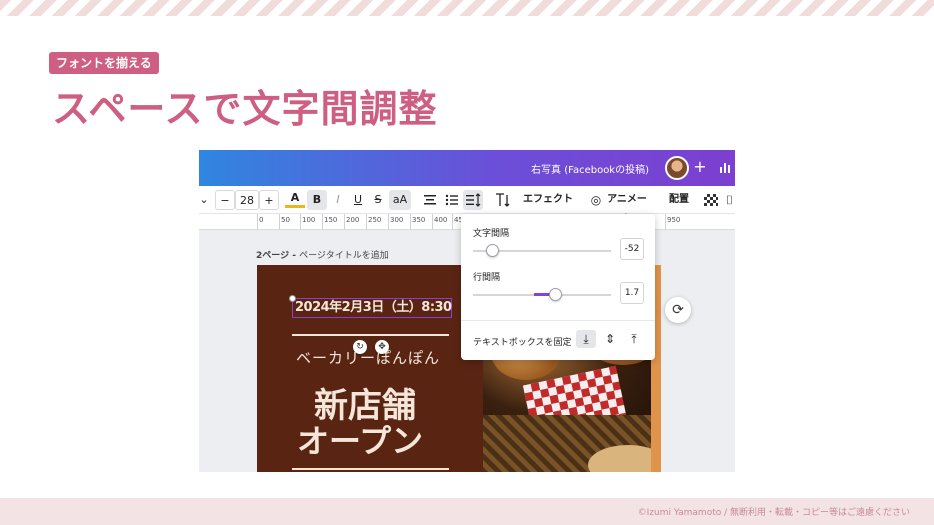 This screenshot has width=934, height=525. Describe the element at coordinates (596, 200) in the screenshot. I see `animate-icon: ◎` at that location.